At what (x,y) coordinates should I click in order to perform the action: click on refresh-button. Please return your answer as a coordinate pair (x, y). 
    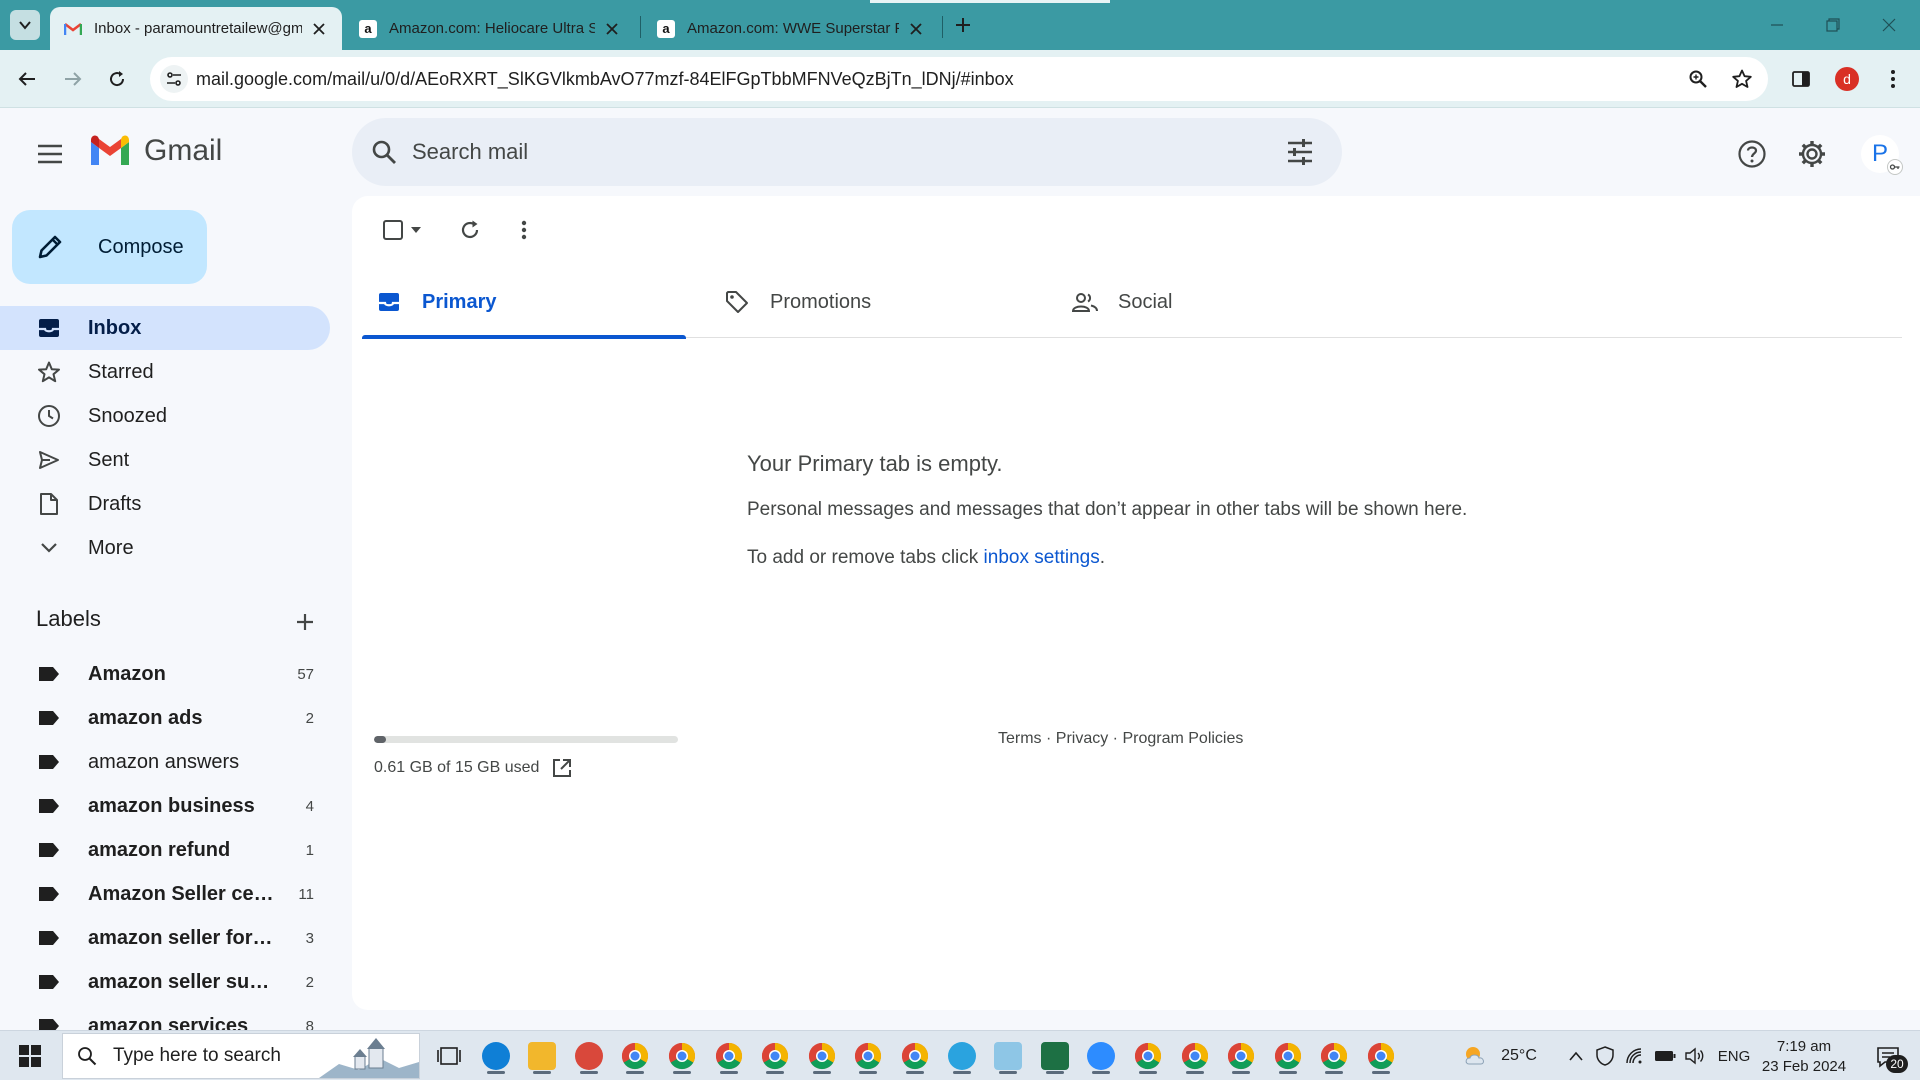
    Looking at the image, I should click on (470, 230).